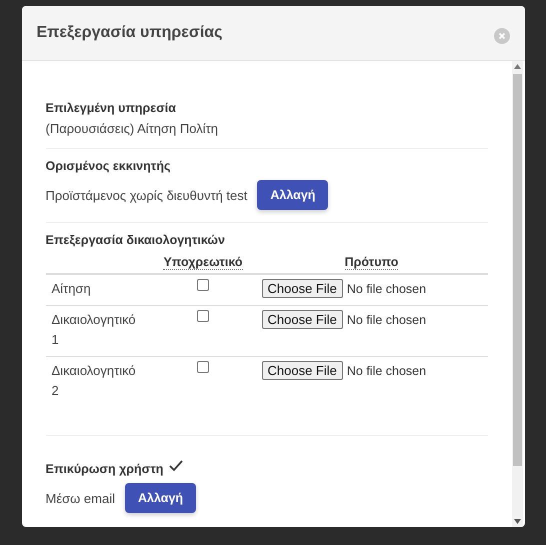  Describe the element at coordinates (111, 108) in the screenshot. I see `section-label: Επιλεγμένη υπηρεσία` at that location.